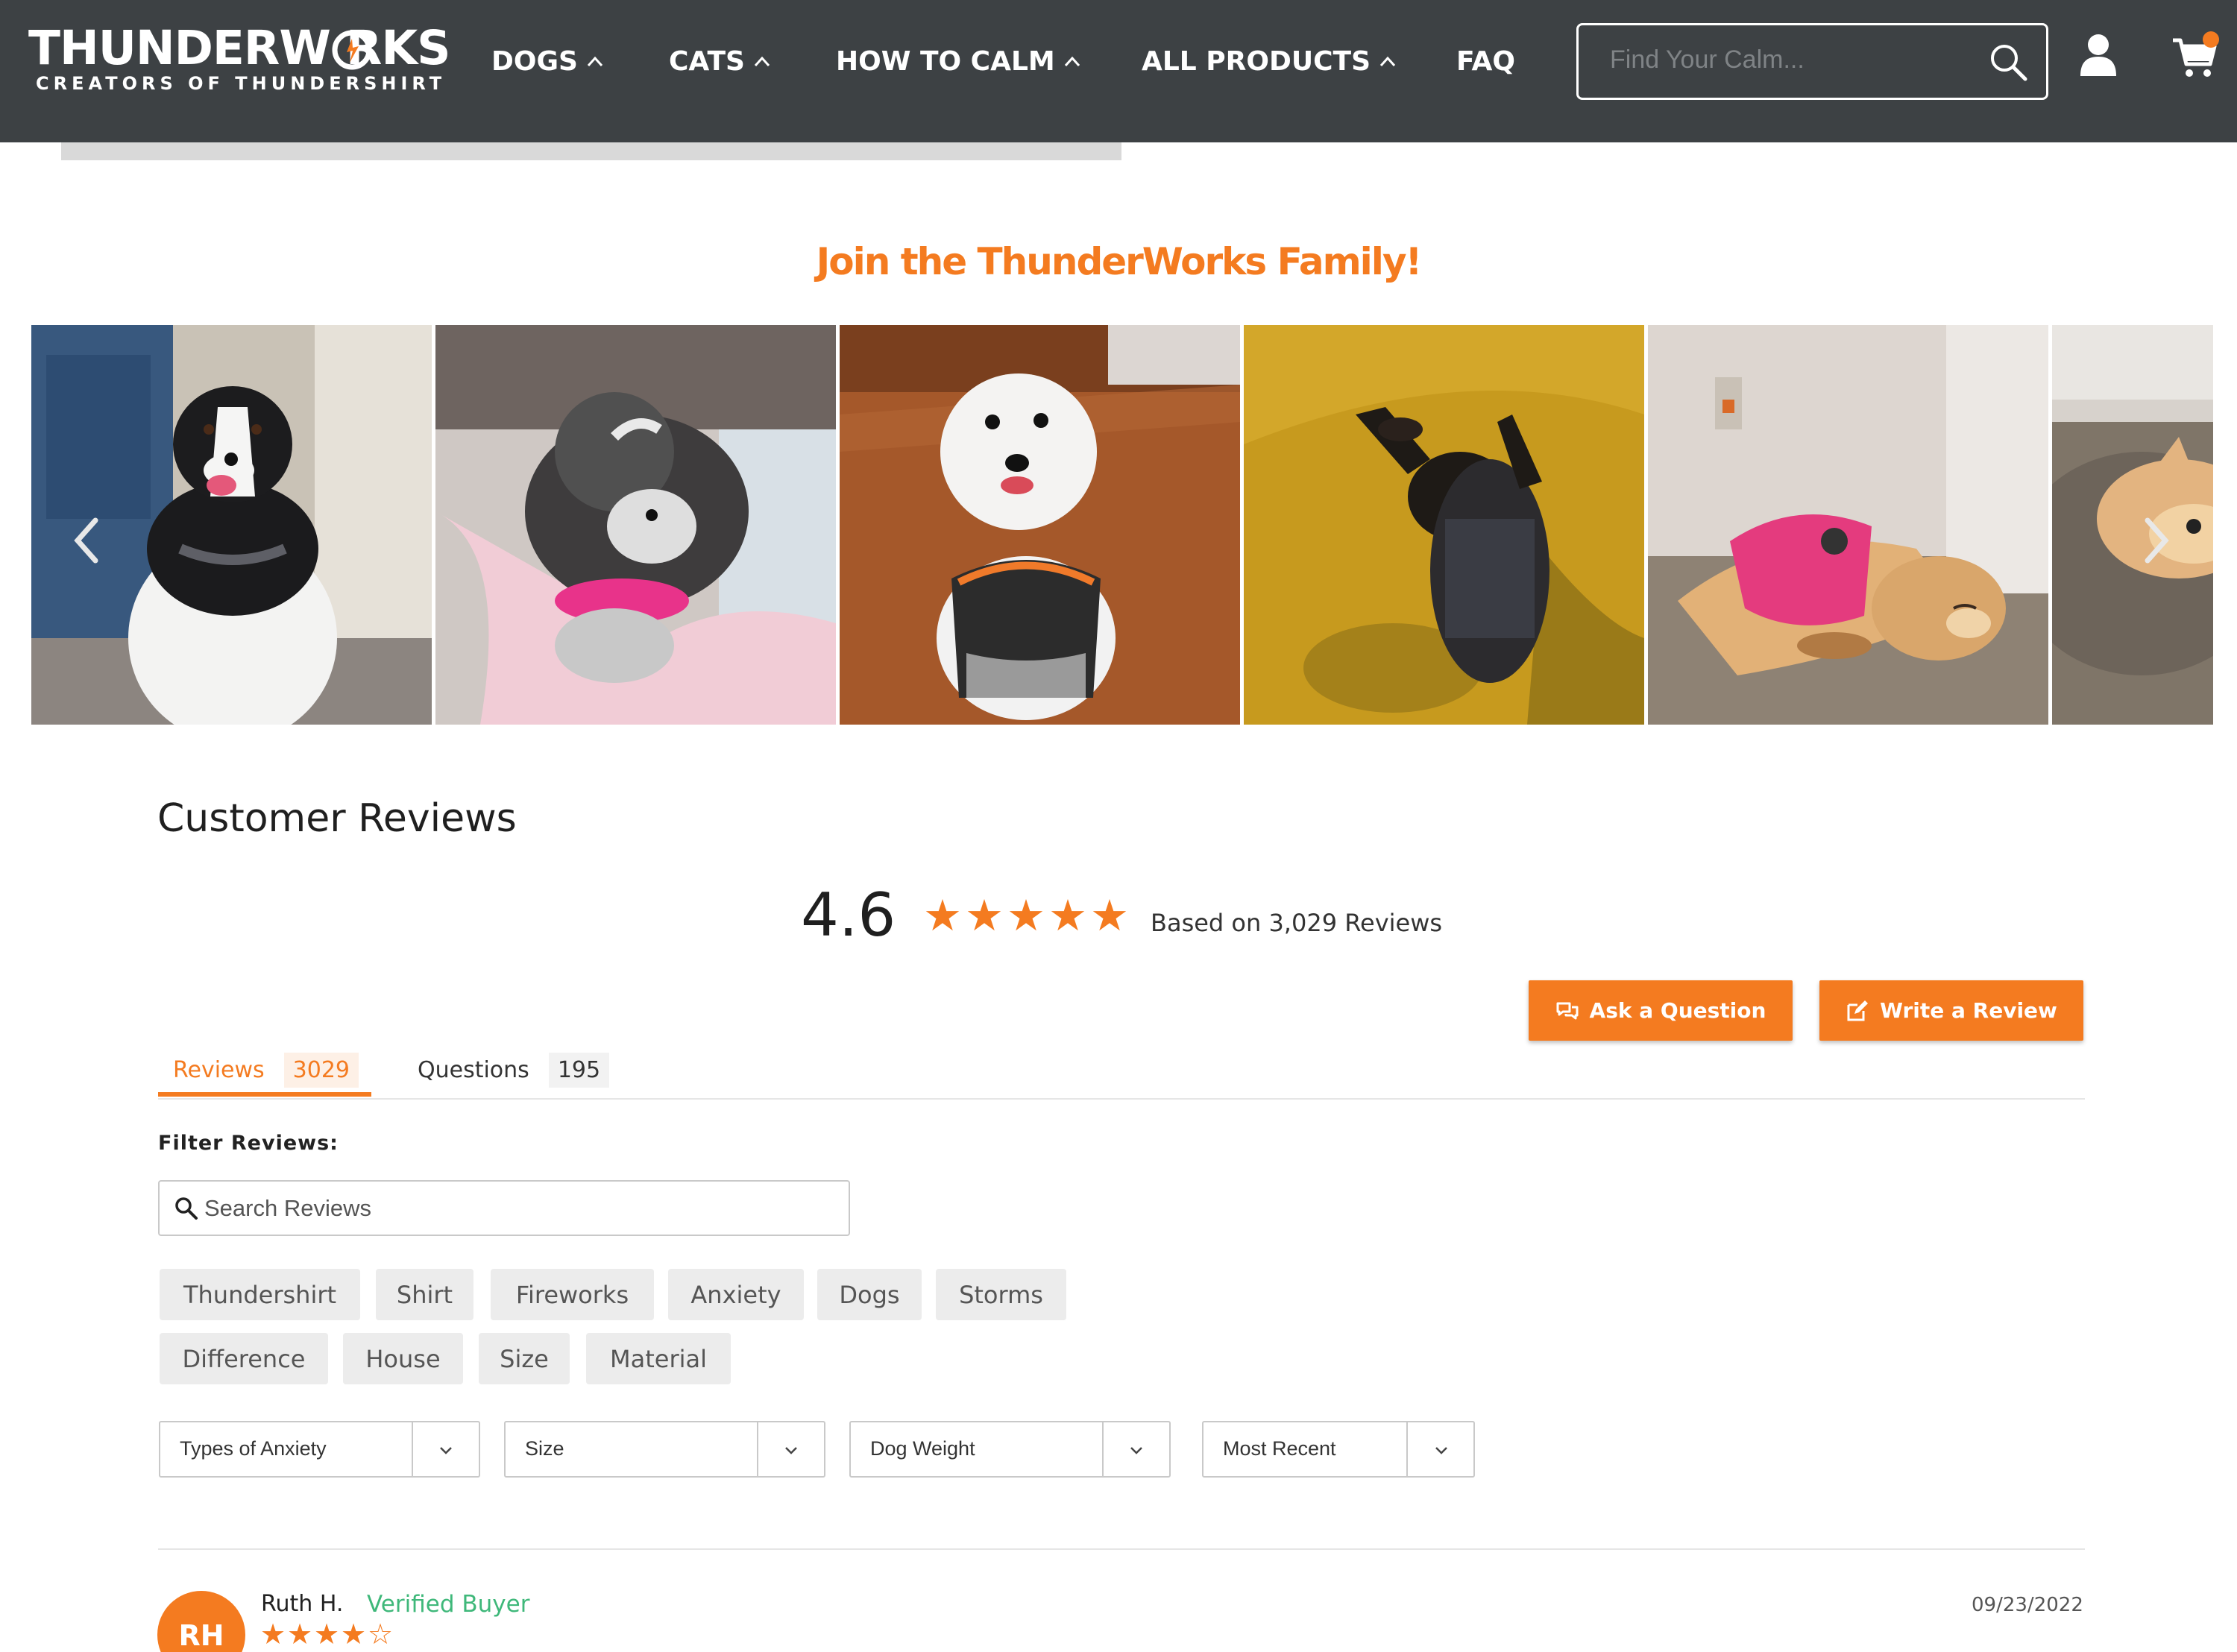 The height and width of the screenshot is (1652, 2237). I want to click on review-count-summary: Based on 3,029 Reviews, so click(1297, 923).